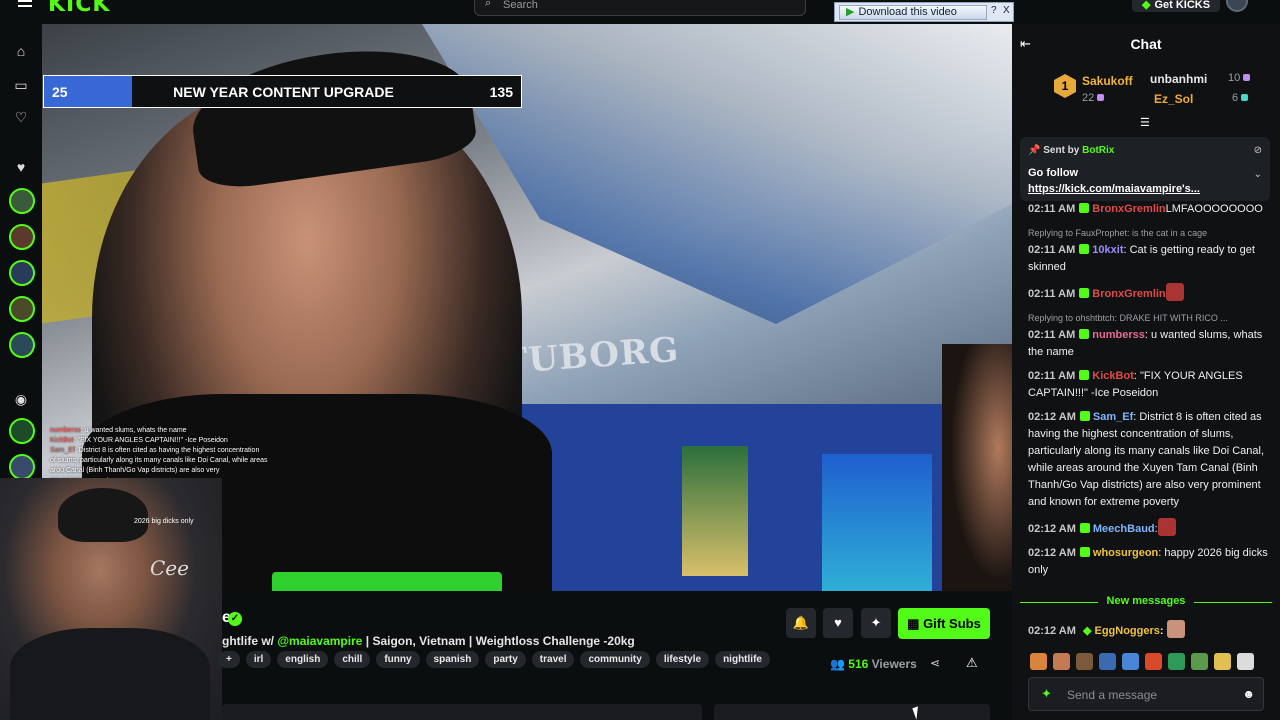 The image size is (1280, 720). I want to click on search-input: ⌕ Search, so click(640, 8).